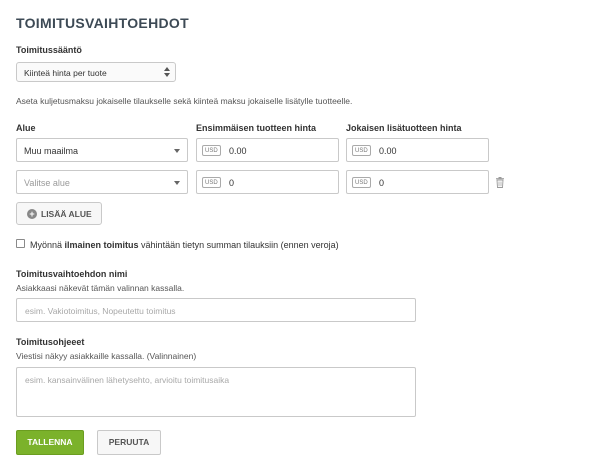 This screenshot has height=465, width=594. Describe the element at coordinates (167, 72) in the screenshot. I see `select-updown-icon` at that location.